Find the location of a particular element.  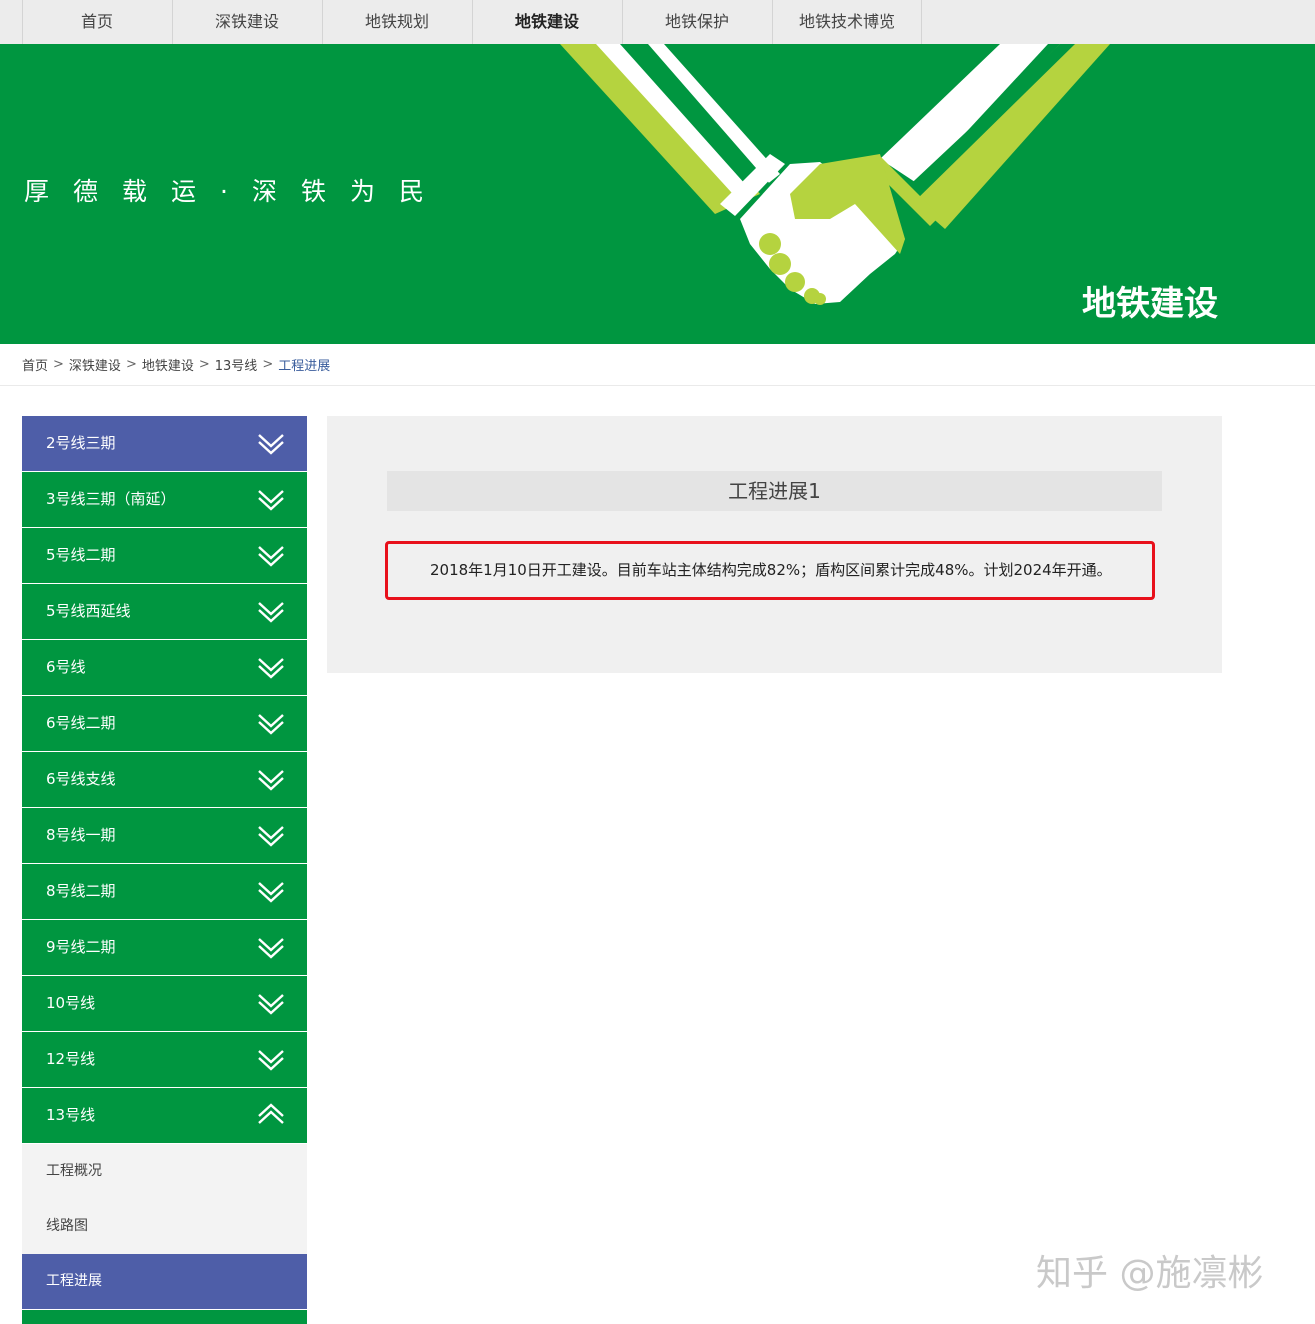

sidebar-subitem-label: 工程概况 is located at coordinates (74, 1171).